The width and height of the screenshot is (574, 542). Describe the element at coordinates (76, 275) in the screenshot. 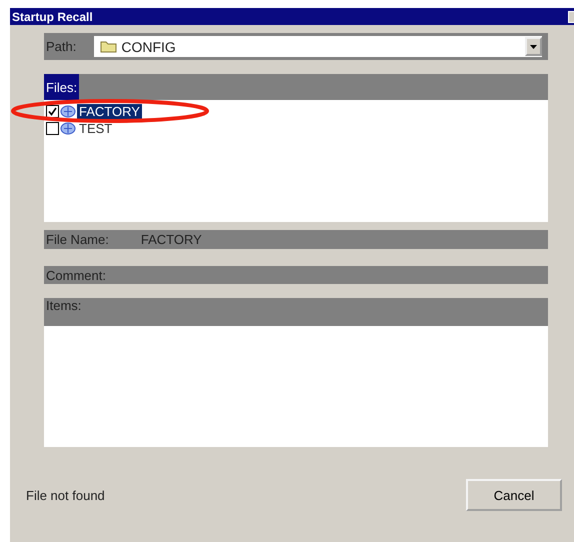

I see `comment-label: Comment:` at that location.